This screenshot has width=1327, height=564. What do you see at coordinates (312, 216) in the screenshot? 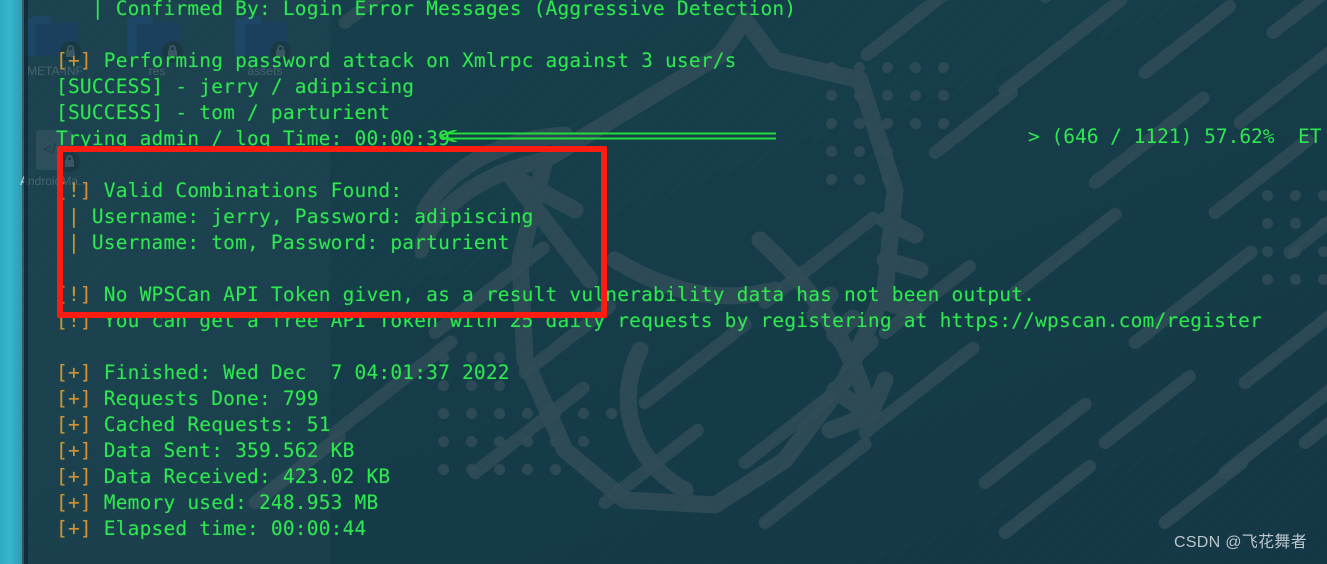
I see `terminal-line-text: Username: jerry, Password: adipiscing` at bounding box center [312, 216].